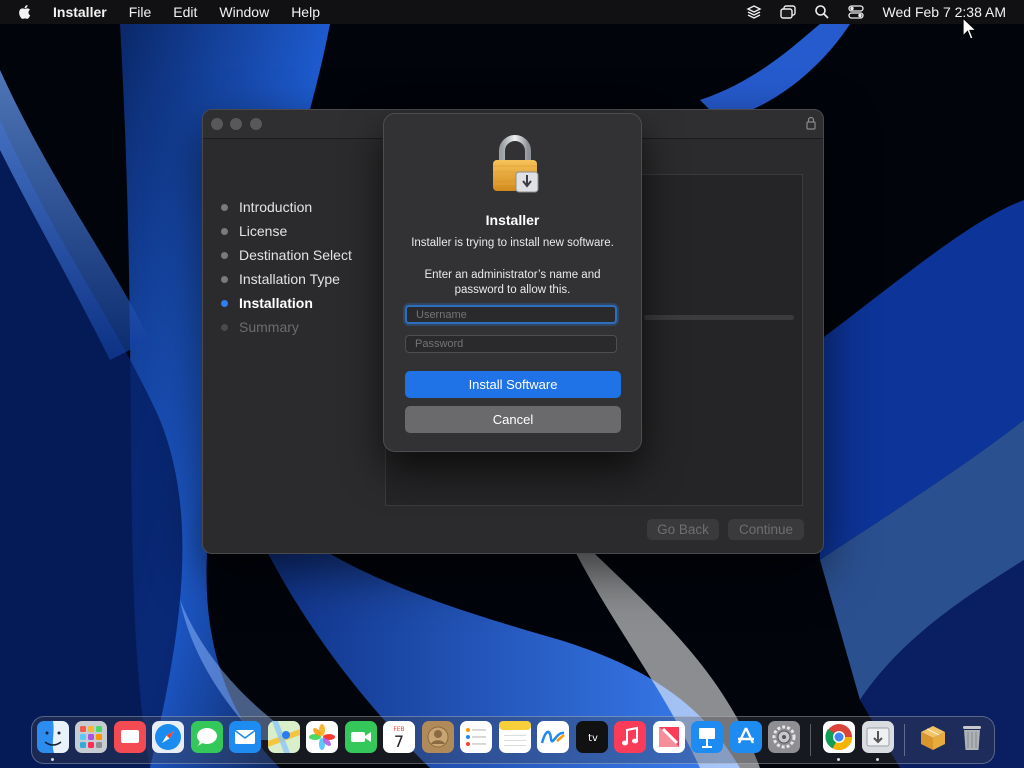 This screenshot has height=768, width=1024. I want to click on install-software-button: Install Software, so click(513, 384).